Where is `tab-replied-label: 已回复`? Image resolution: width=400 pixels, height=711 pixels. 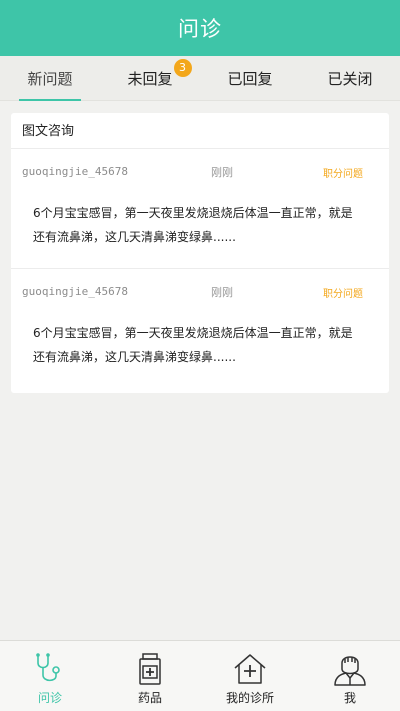 tab-replied-label: 已回复 is located at coordinates (250, 78).